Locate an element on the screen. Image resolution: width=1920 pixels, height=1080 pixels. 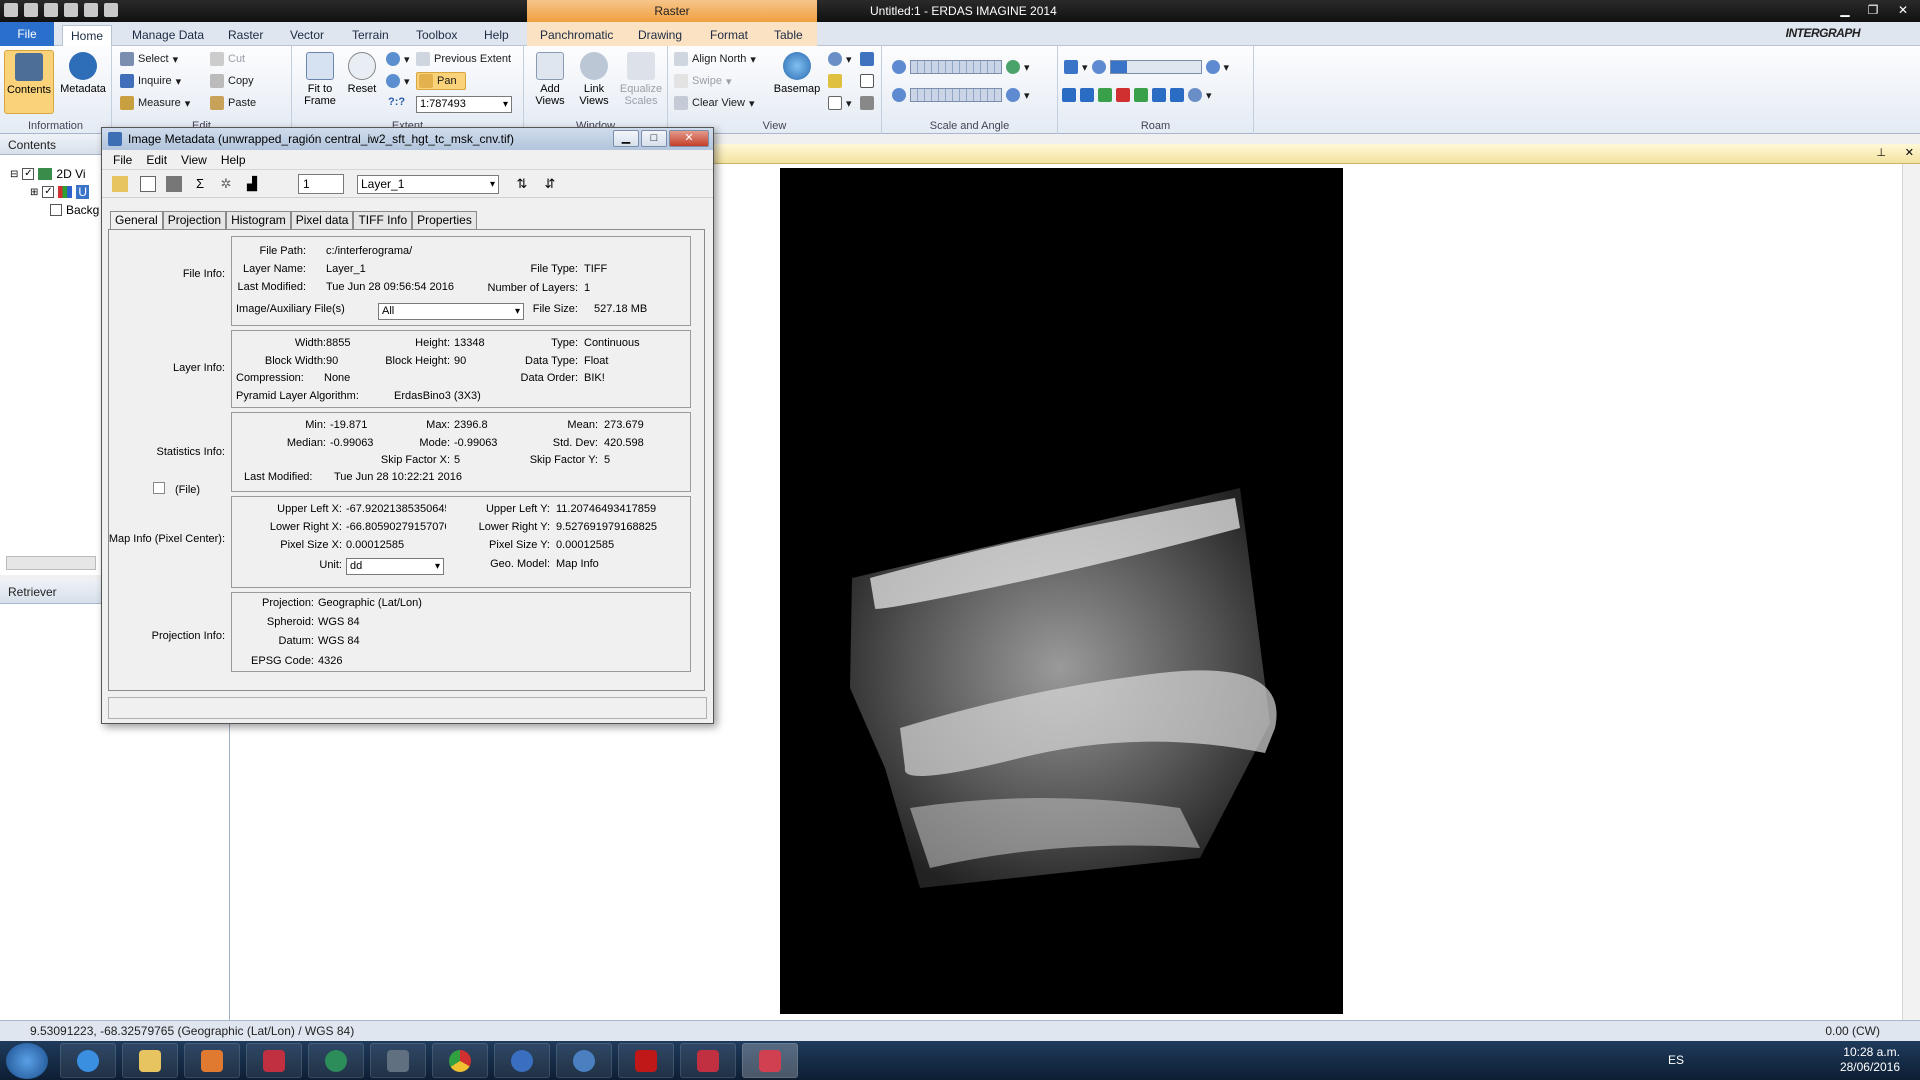
previous-extent-button: Previous Extent is located at coordinates (463, 59).